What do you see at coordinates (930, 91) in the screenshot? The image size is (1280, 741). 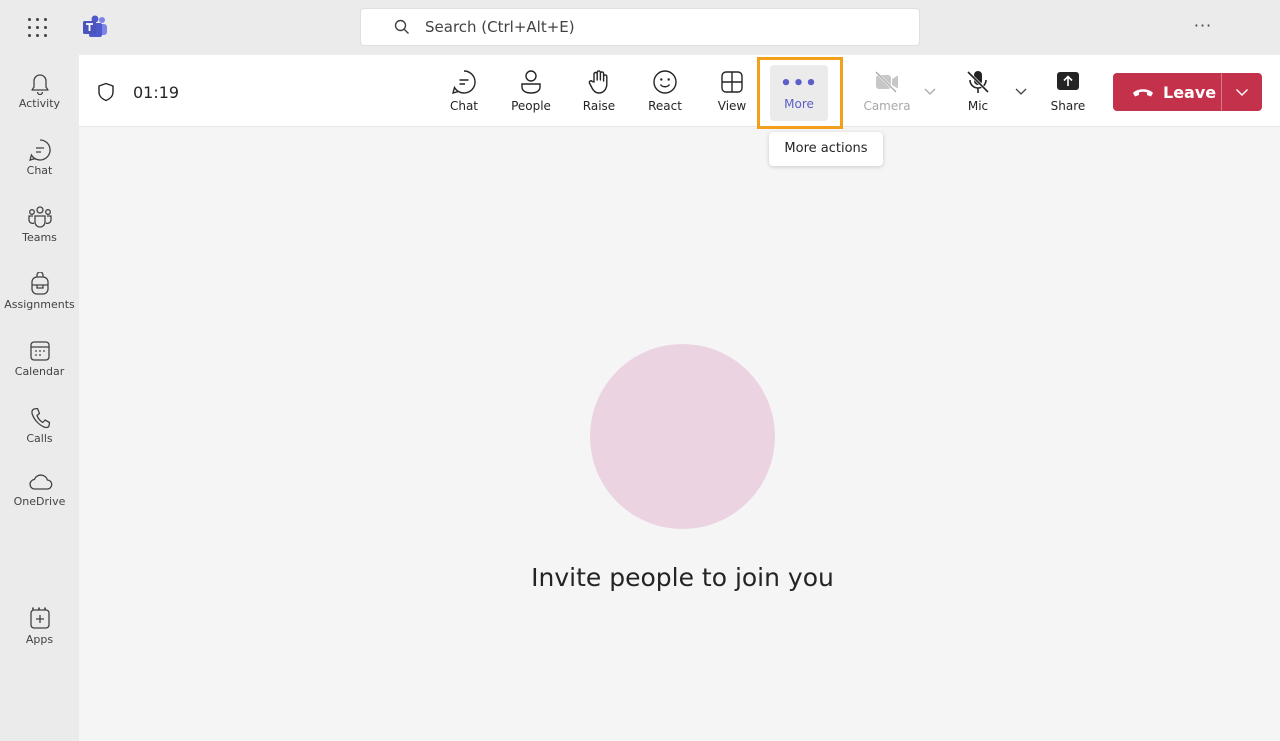 I see `camera-options-chevron-icon` at bounding box center [930, 91].